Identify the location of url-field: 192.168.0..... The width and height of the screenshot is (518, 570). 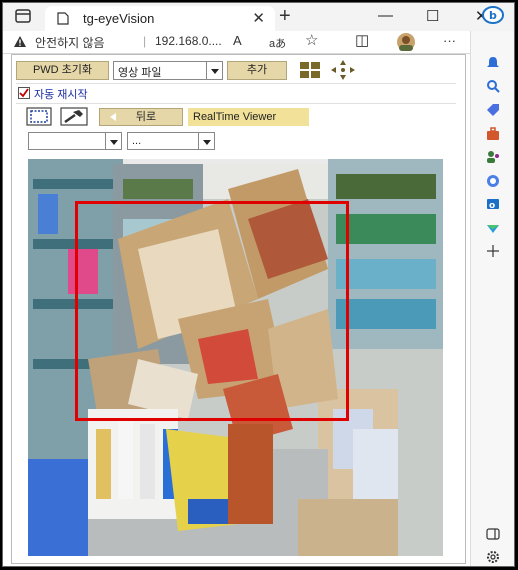
(188, 41).